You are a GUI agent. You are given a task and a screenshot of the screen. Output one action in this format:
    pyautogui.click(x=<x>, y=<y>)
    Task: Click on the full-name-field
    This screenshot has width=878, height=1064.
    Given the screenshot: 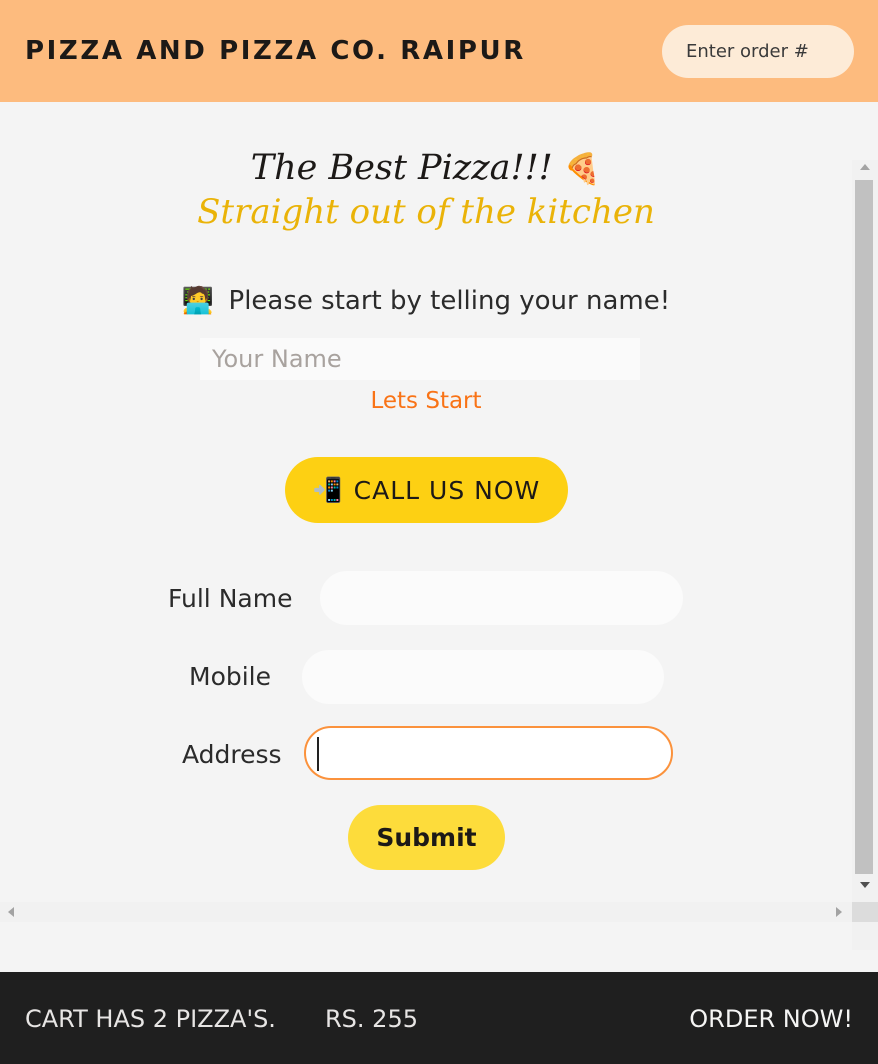 What is the action you would take?
    pyautogui.click(x=501, y=598)
    